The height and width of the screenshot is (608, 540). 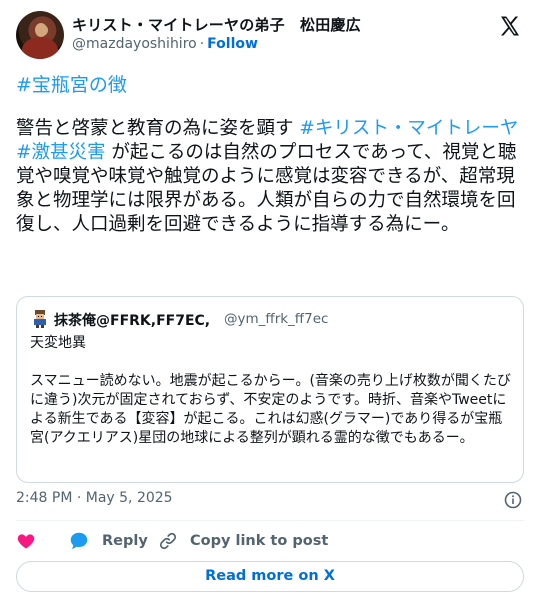 I want to click on reply-button: Reply, so click(x=108, y=541).